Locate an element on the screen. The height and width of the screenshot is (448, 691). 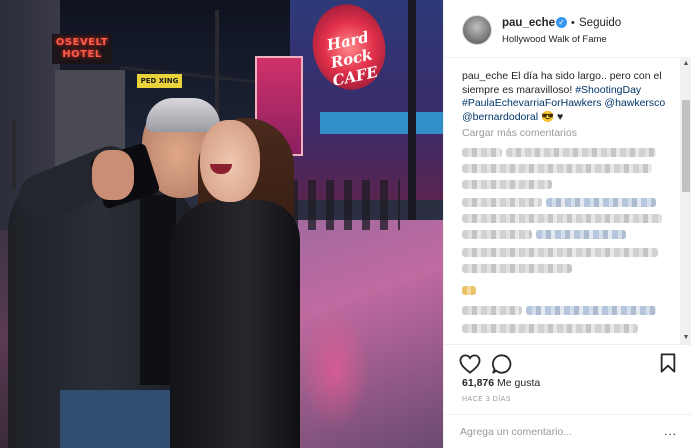
neon-reflection is located at coordinates (335, 370).